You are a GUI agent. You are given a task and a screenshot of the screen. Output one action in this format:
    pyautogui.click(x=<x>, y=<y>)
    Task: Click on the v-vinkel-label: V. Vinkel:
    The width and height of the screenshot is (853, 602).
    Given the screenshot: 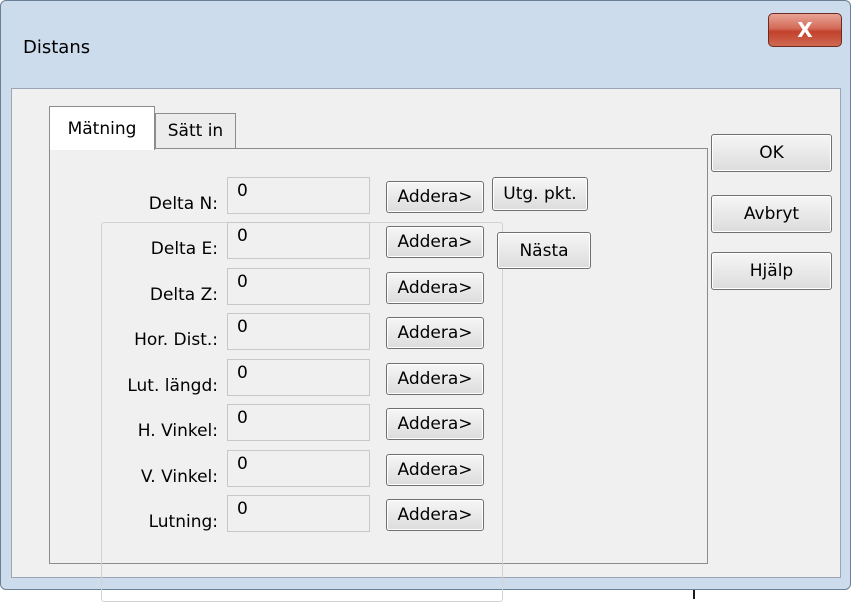 What is the action you would take?
    pyautogui.click(x=179, y=477)
    